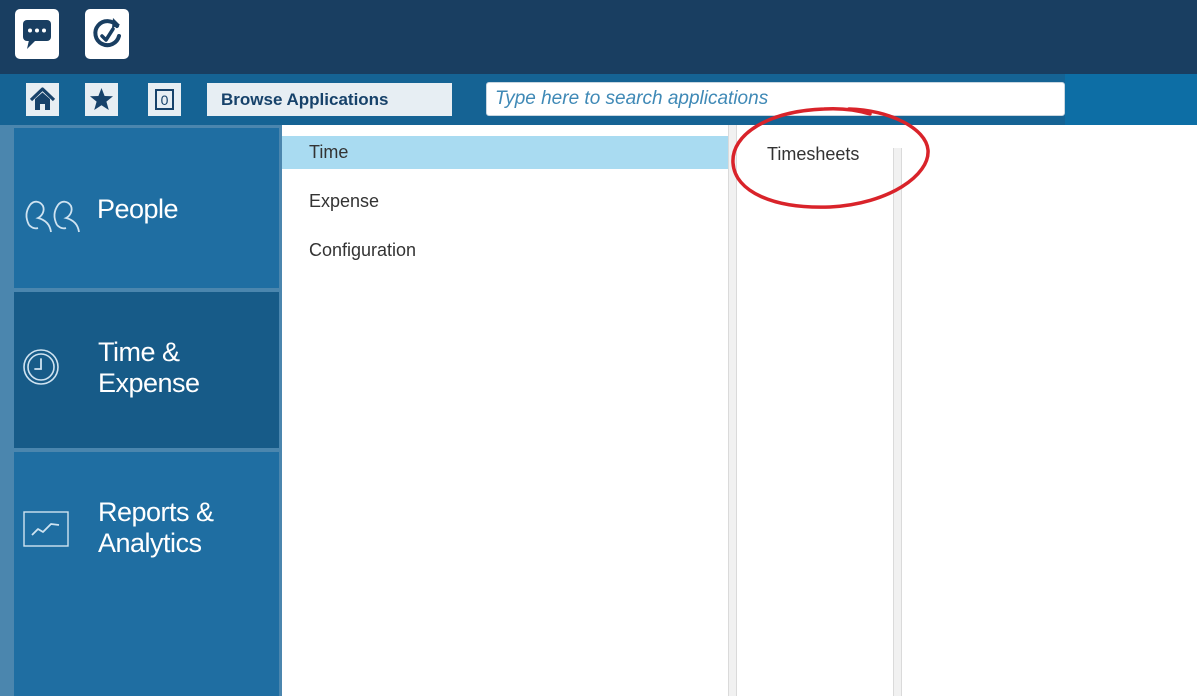 Image resolution: width=1197 pixels, height=696 pixels. I want to click on sidebar-label-reports-line1: Reports &, so click(156, 512).